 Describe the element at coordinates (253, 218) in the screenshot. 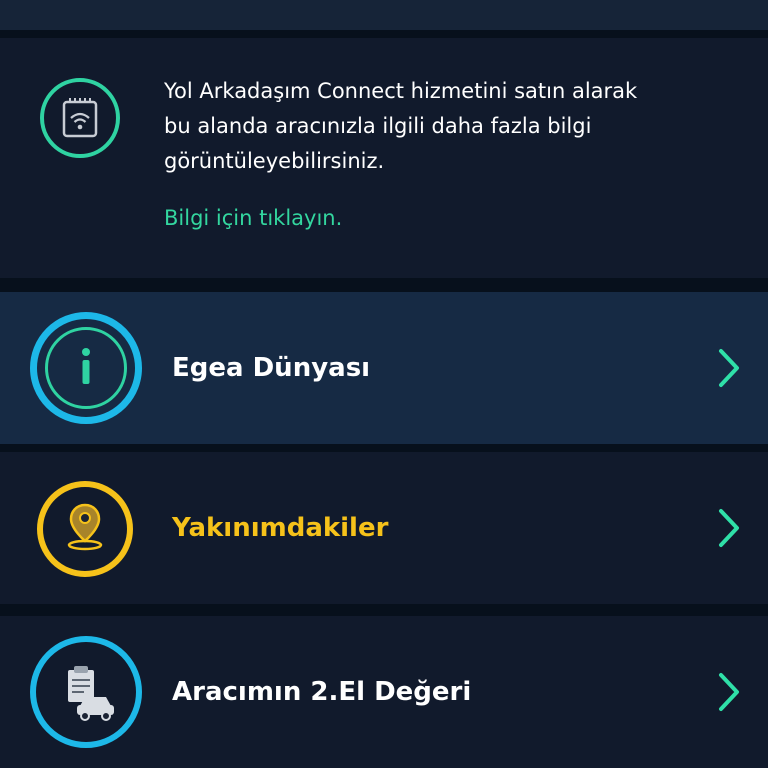

I see `info-link: Bilgi için tıklayın.` at that location.